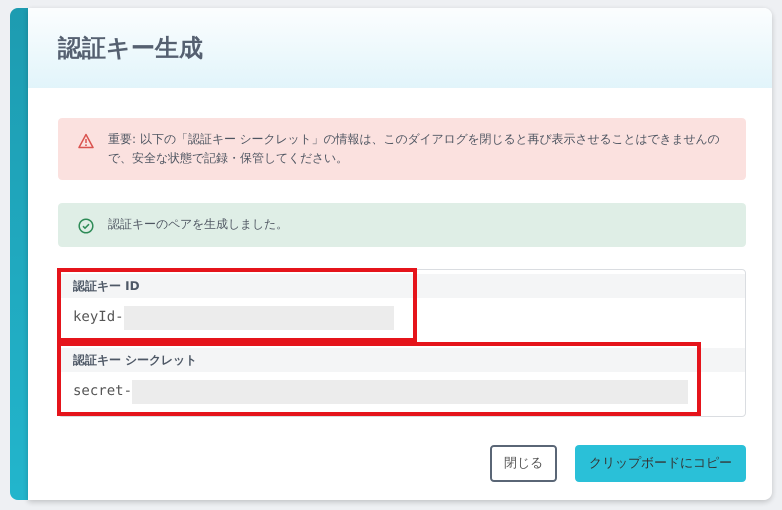 The image size is (782, 510). I want to click on alert-text: 認証キーのペアを生成しました。, so click(198, 225).